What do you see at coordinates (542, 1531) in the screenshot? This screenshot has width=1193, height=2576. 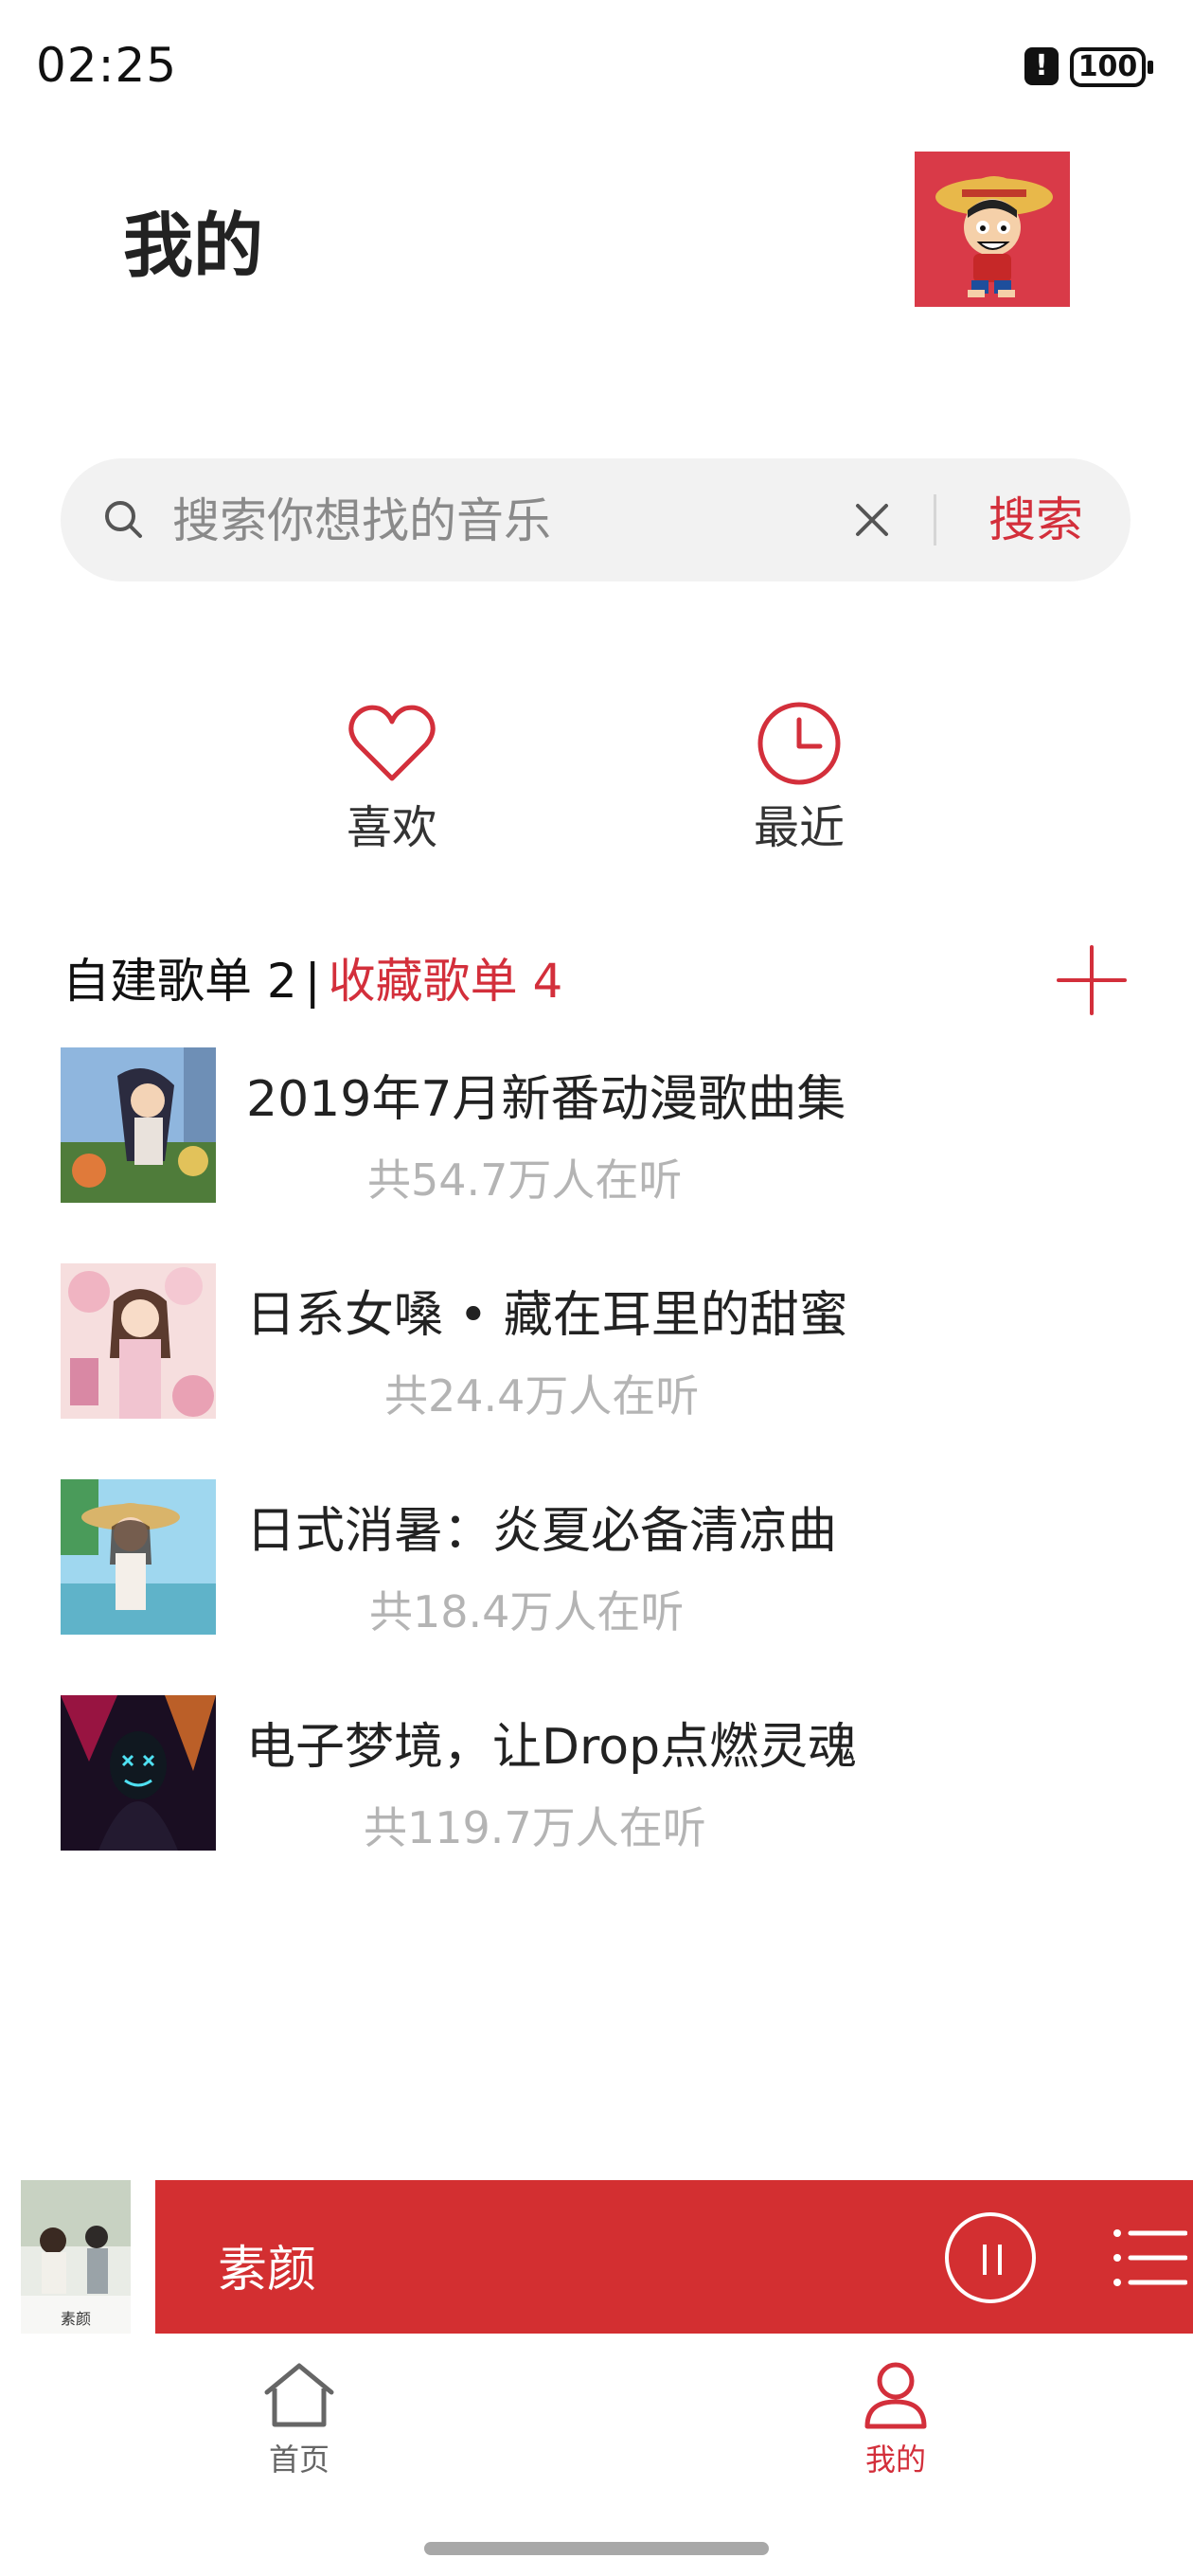 I see `playlist-title: 日式消暑：炎夏必备清凉曲` at bounding box center [542, 1531].